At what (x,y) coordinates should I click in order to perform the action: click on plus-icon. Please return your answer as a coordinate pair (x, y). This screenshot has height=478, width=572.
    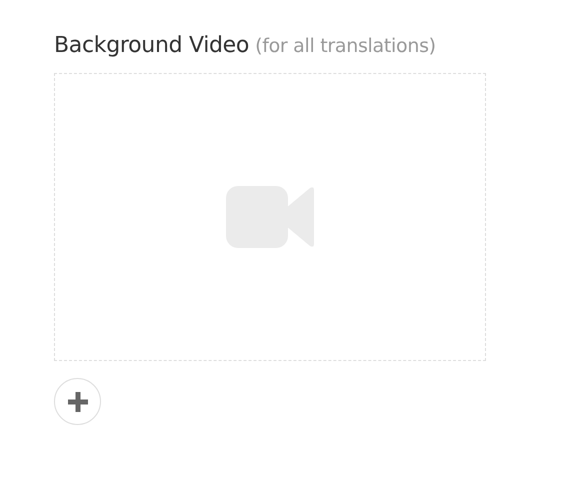
    Looking at the image, I should click on (78, 402).